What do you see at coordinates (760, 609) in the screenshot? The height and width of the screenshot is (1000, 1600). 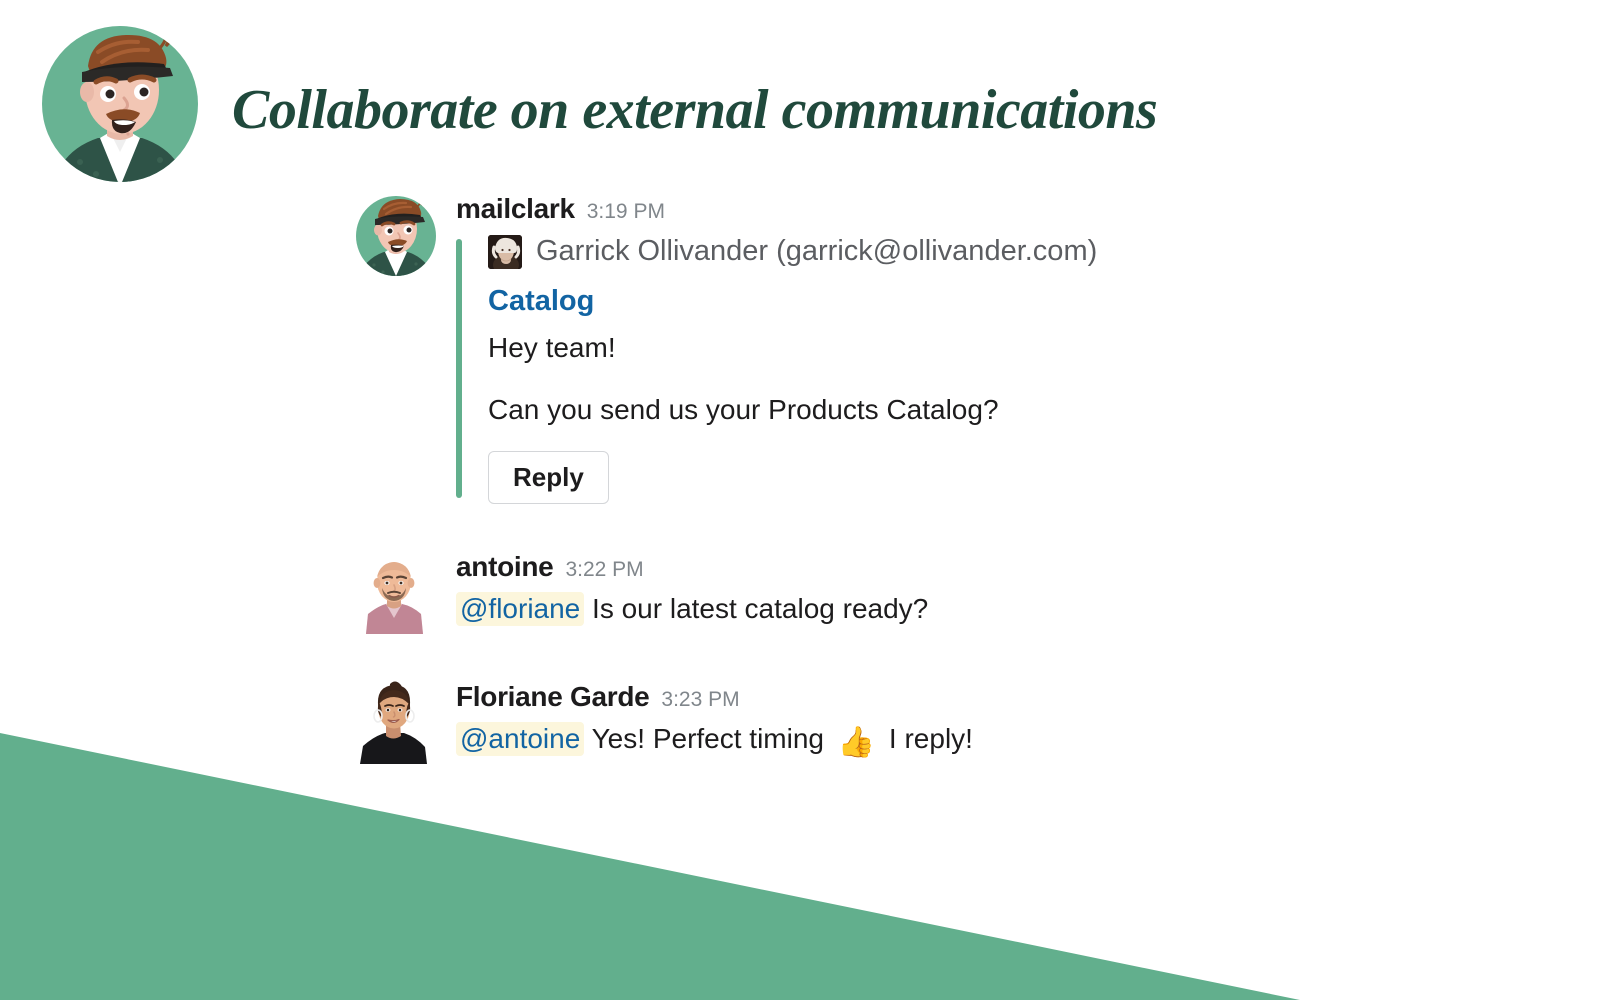 I see `message-text-content: Is our latest catalog ready?` at bounding box center [760, 609].